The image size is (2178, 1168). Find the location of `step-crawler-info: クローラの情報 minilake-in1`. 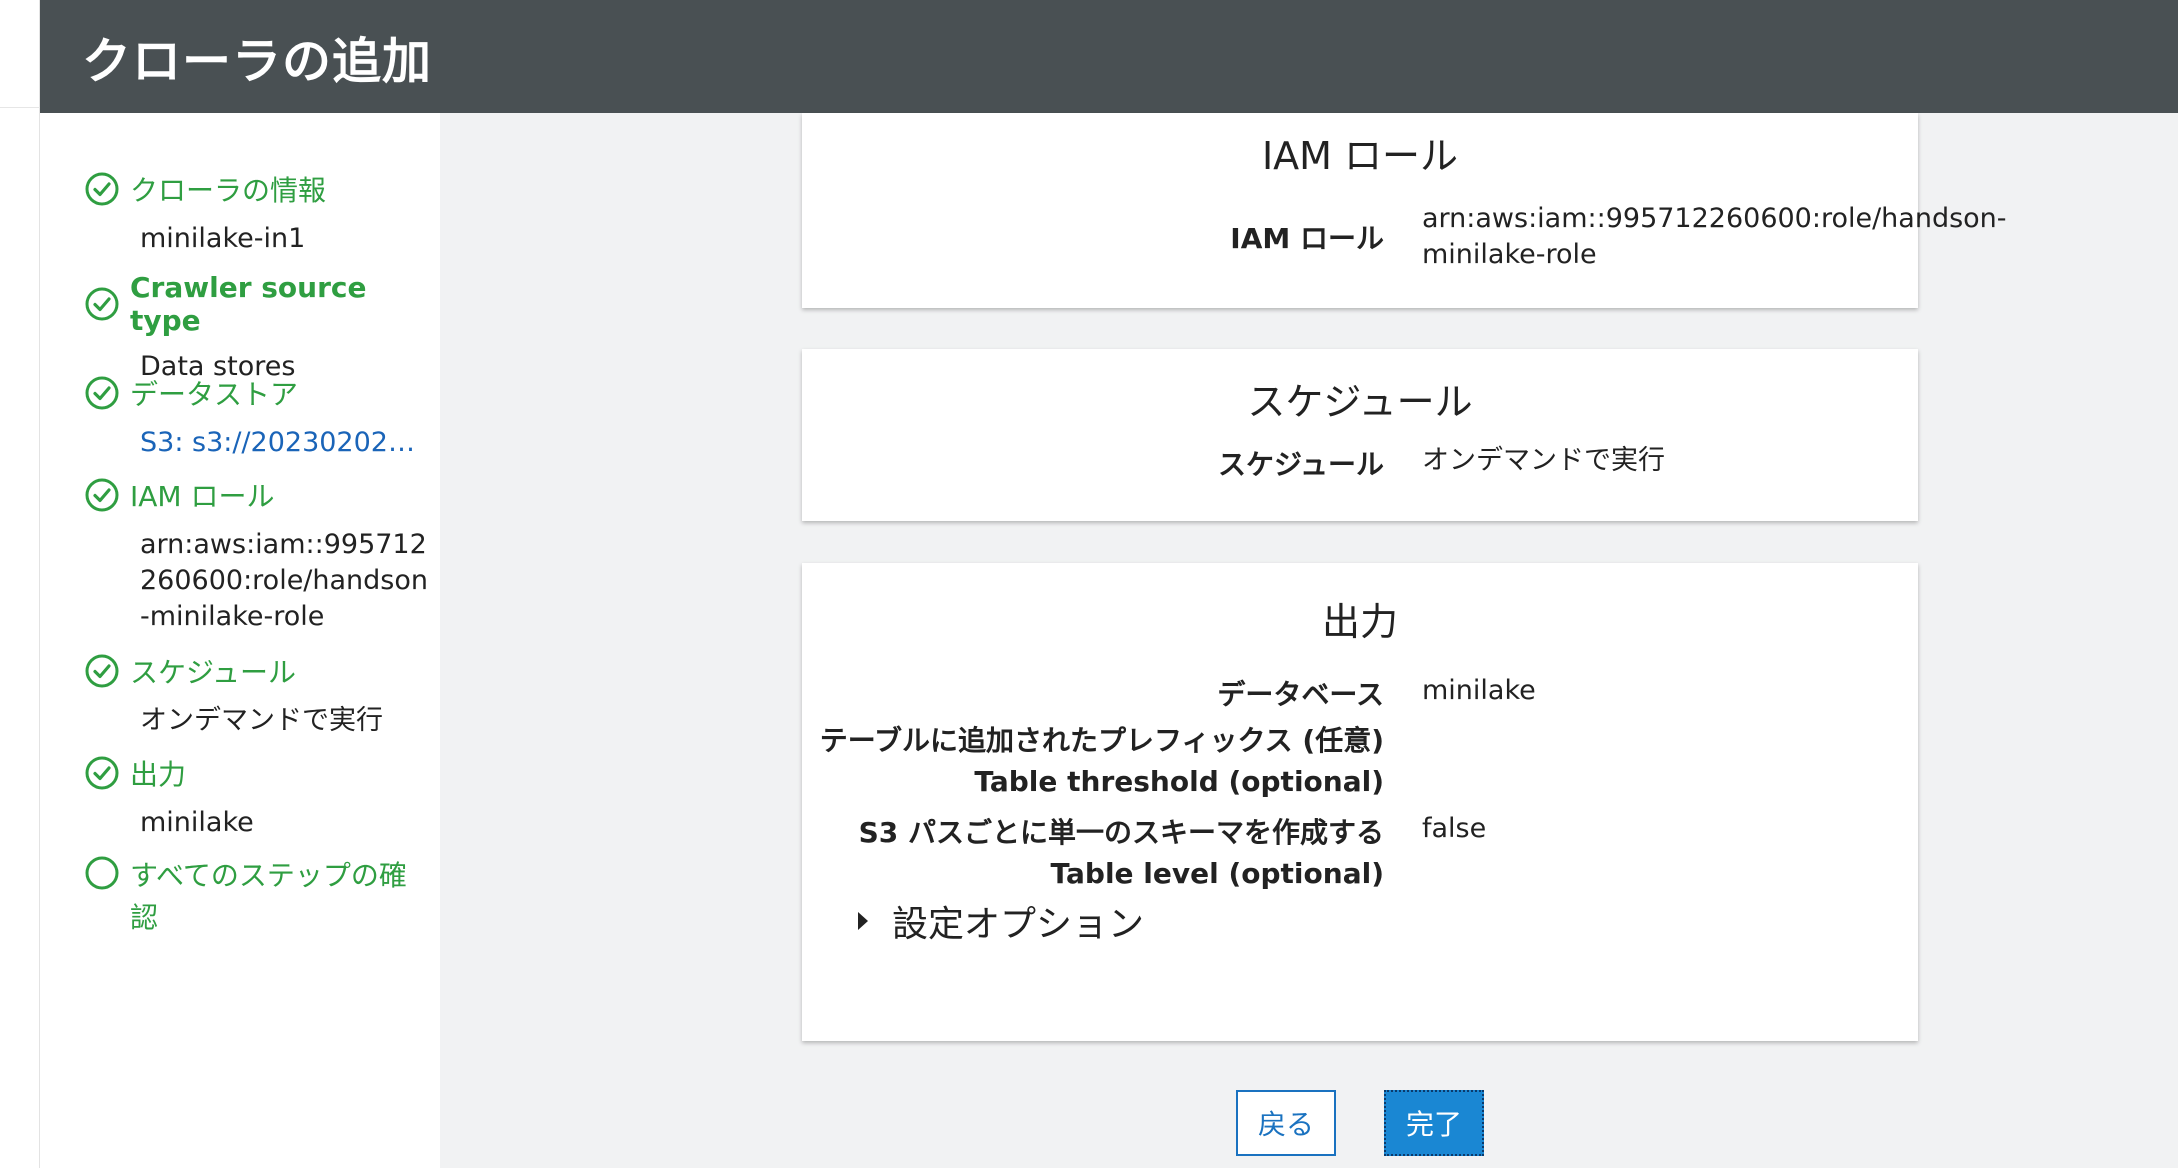

step-crawler-info: クローラの情報 minilake-in1 is located at coordinates (257, 213).